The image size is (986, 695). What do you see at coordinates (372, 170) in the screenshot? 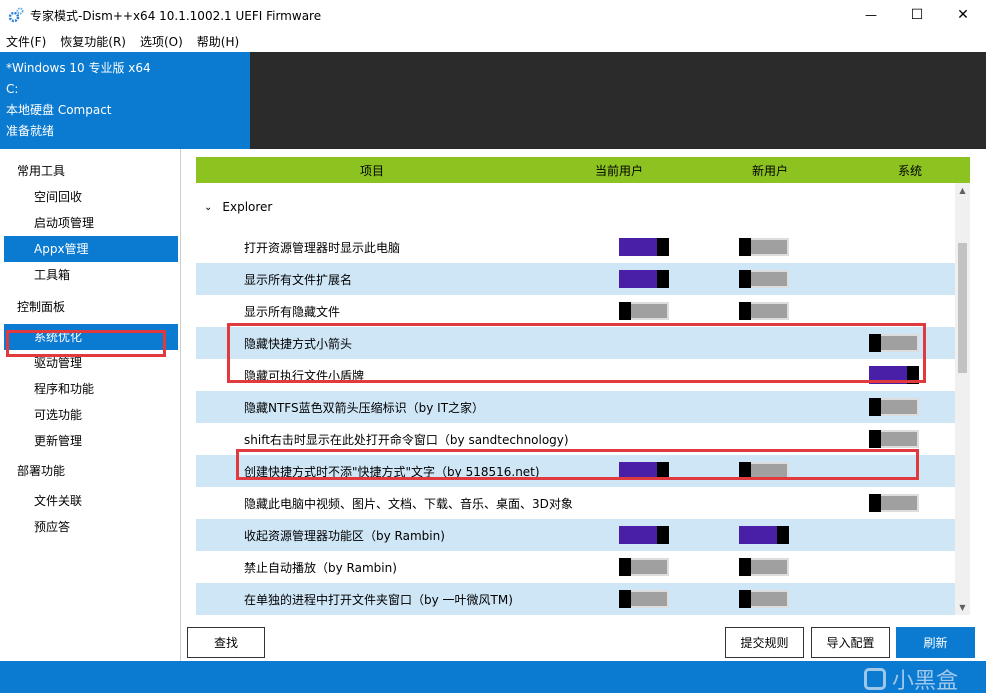
I see `header-item: 项目` at bounding box center [372, 170].